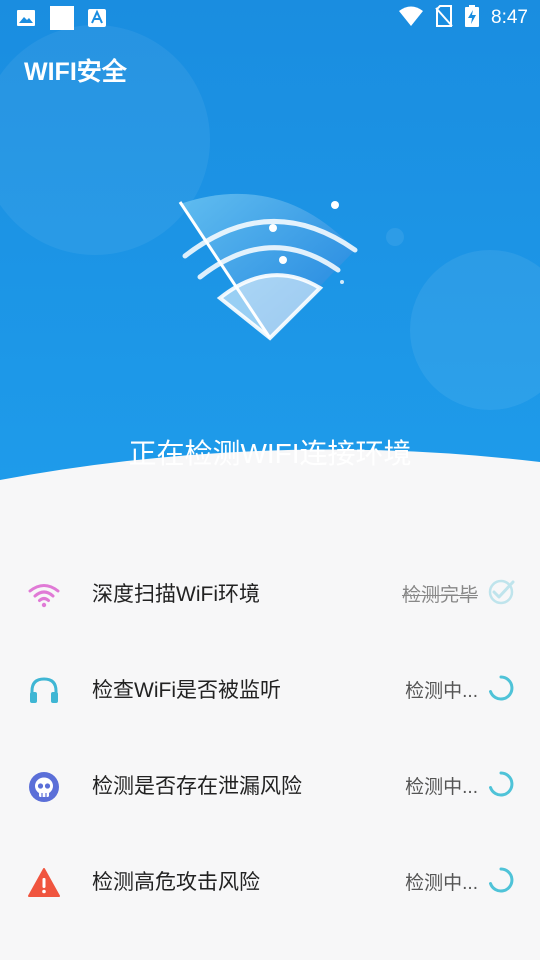  I want to click on check-done-icon, so click(501, 592).